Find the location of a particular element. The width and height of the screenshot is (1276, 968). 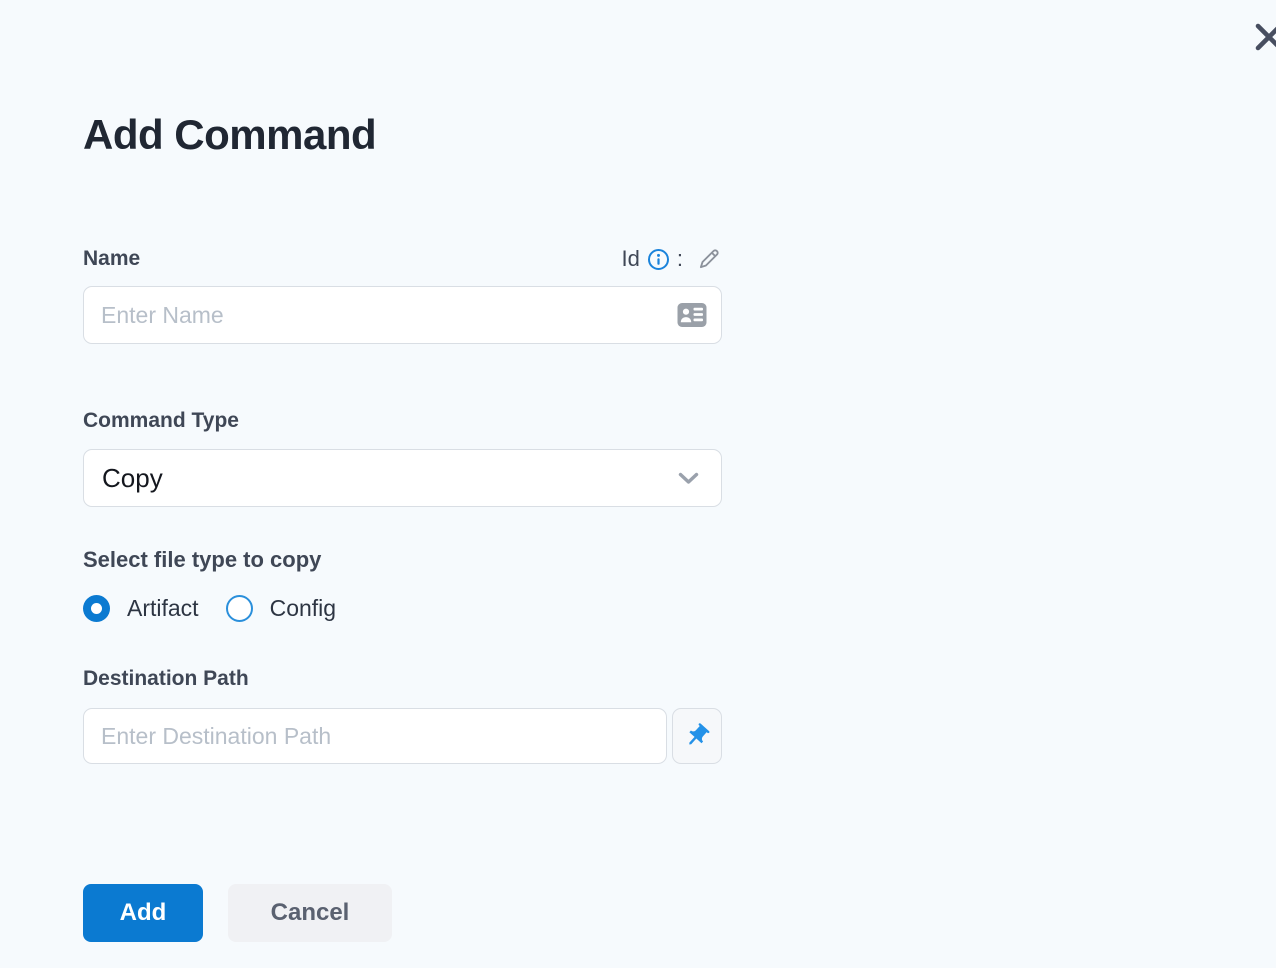

radio-option-artifact: Artifact is located at coordinates (141, 608).